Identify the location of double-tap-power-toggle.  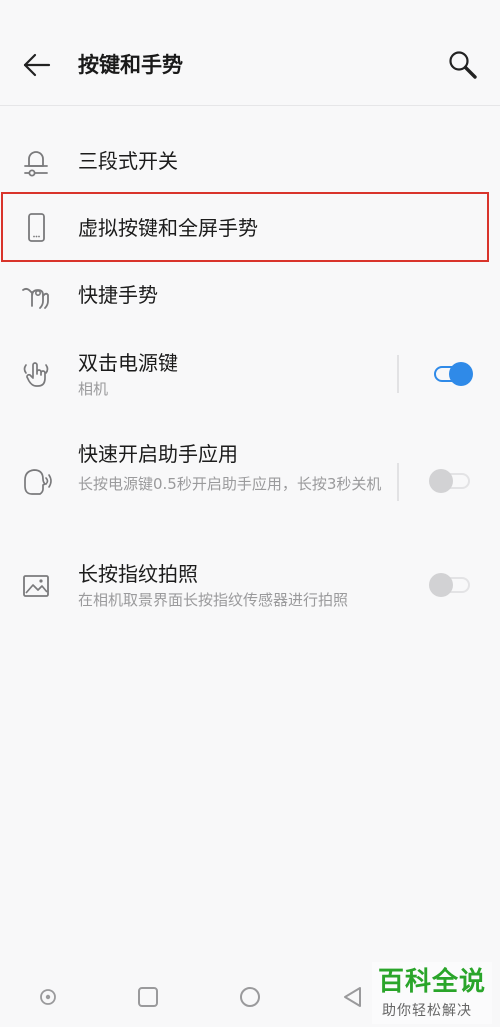
(452, 374).